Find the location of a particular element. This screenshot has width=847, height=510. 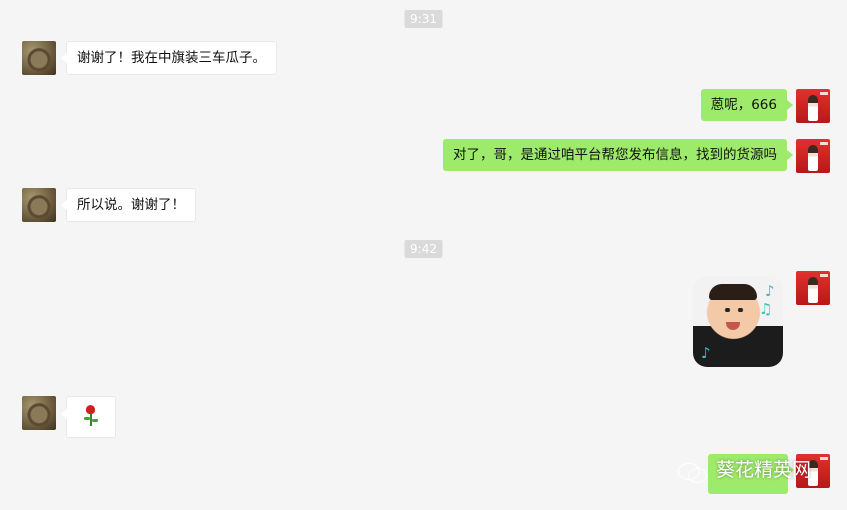

sticker-hair is located at coordinates (733, 292).